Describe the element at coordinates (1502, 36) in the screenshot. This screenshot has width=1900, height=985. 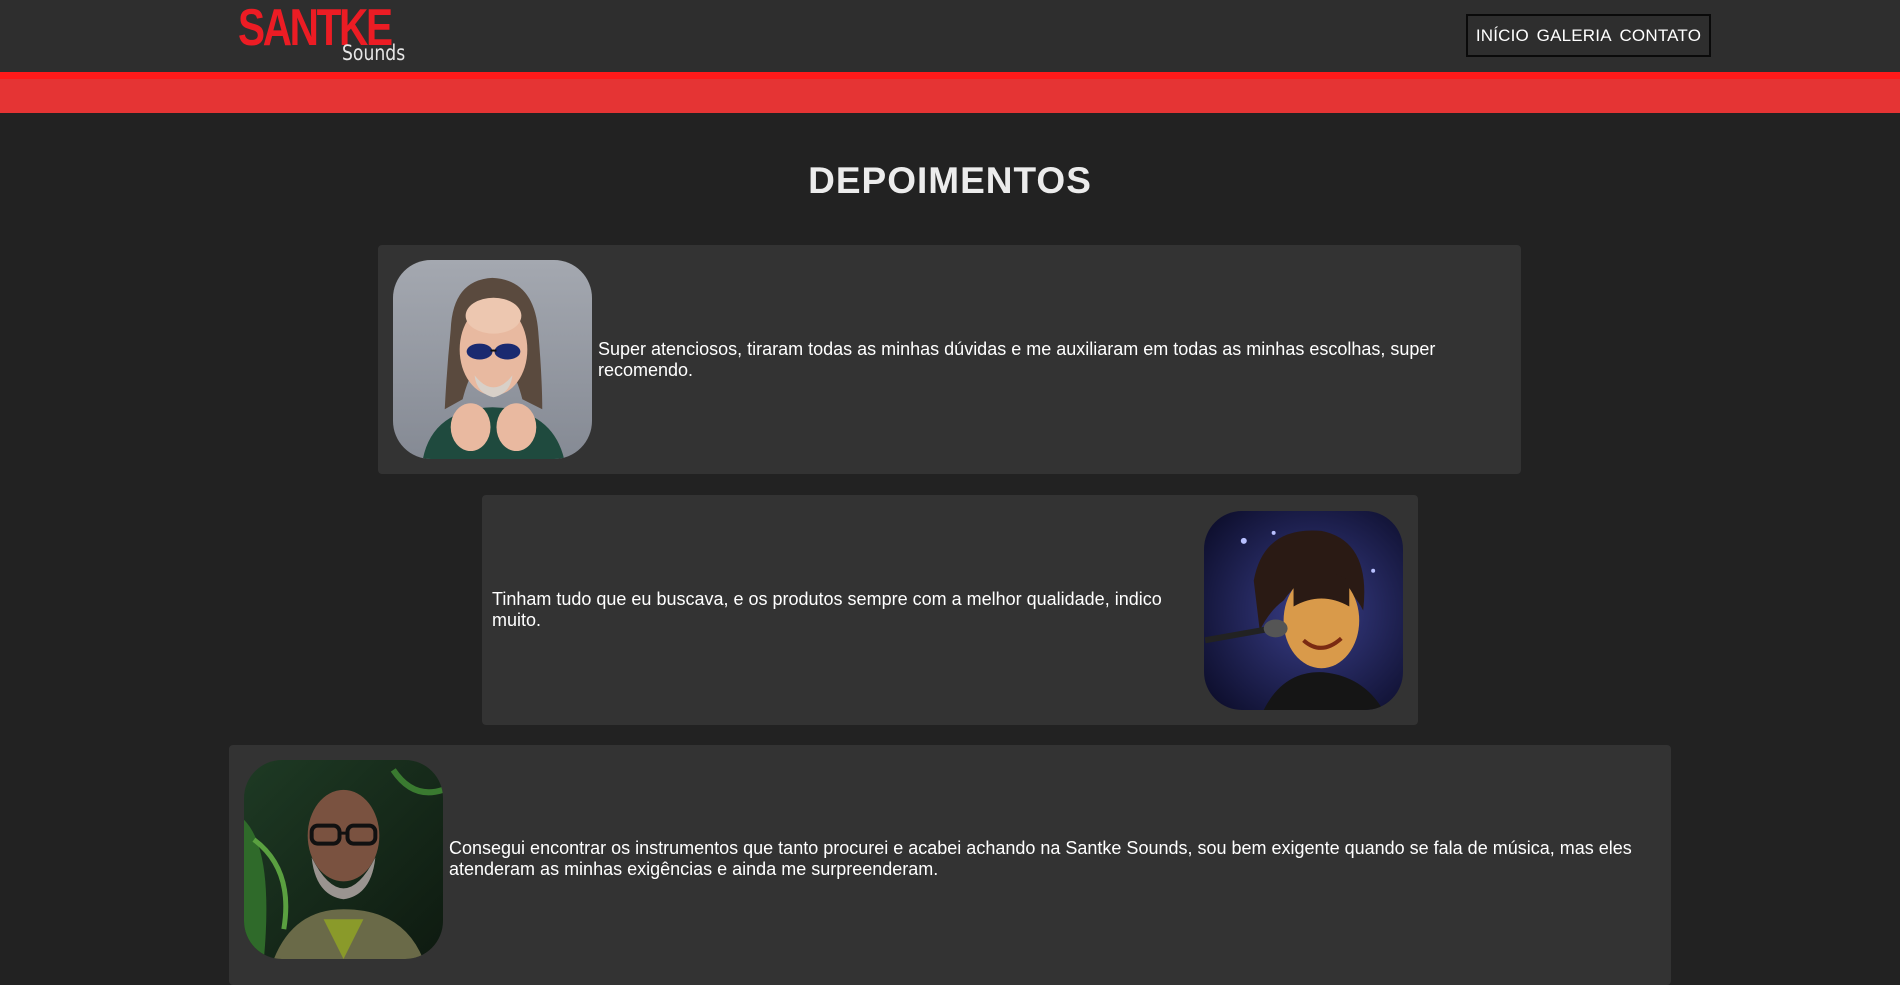
I see `nav-link-inicio: INÍCIO` at that location.